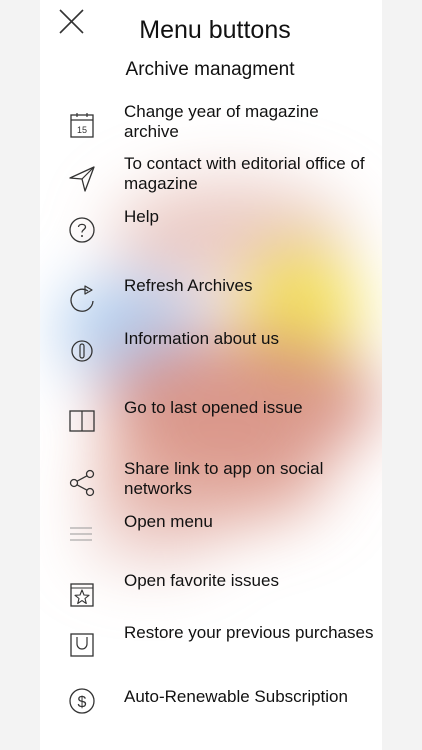 The width and height of the screenshot is (422, 750). Describe the element at coordinates (201, 338) in the screenshot. I see `menu-item-label: Information about us` at that location.